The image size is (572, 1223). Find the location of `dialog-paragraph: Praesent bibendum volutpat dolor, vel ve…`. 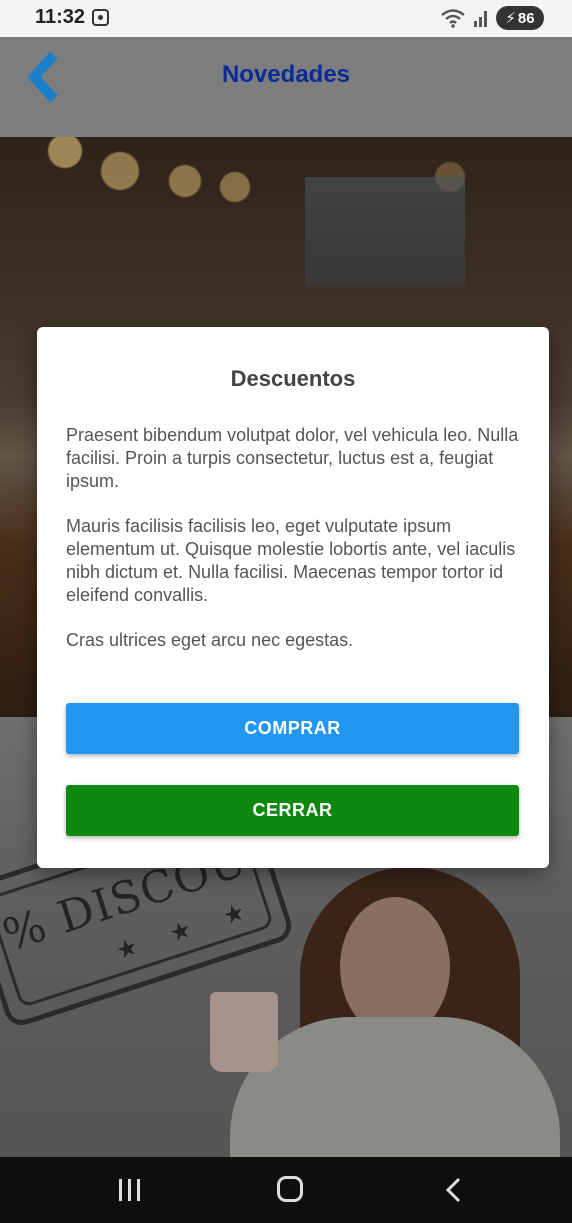

dialog-paragraph: Praesent bibendum volutpat dolor, vel ve… is located at coordinates (292, 458).